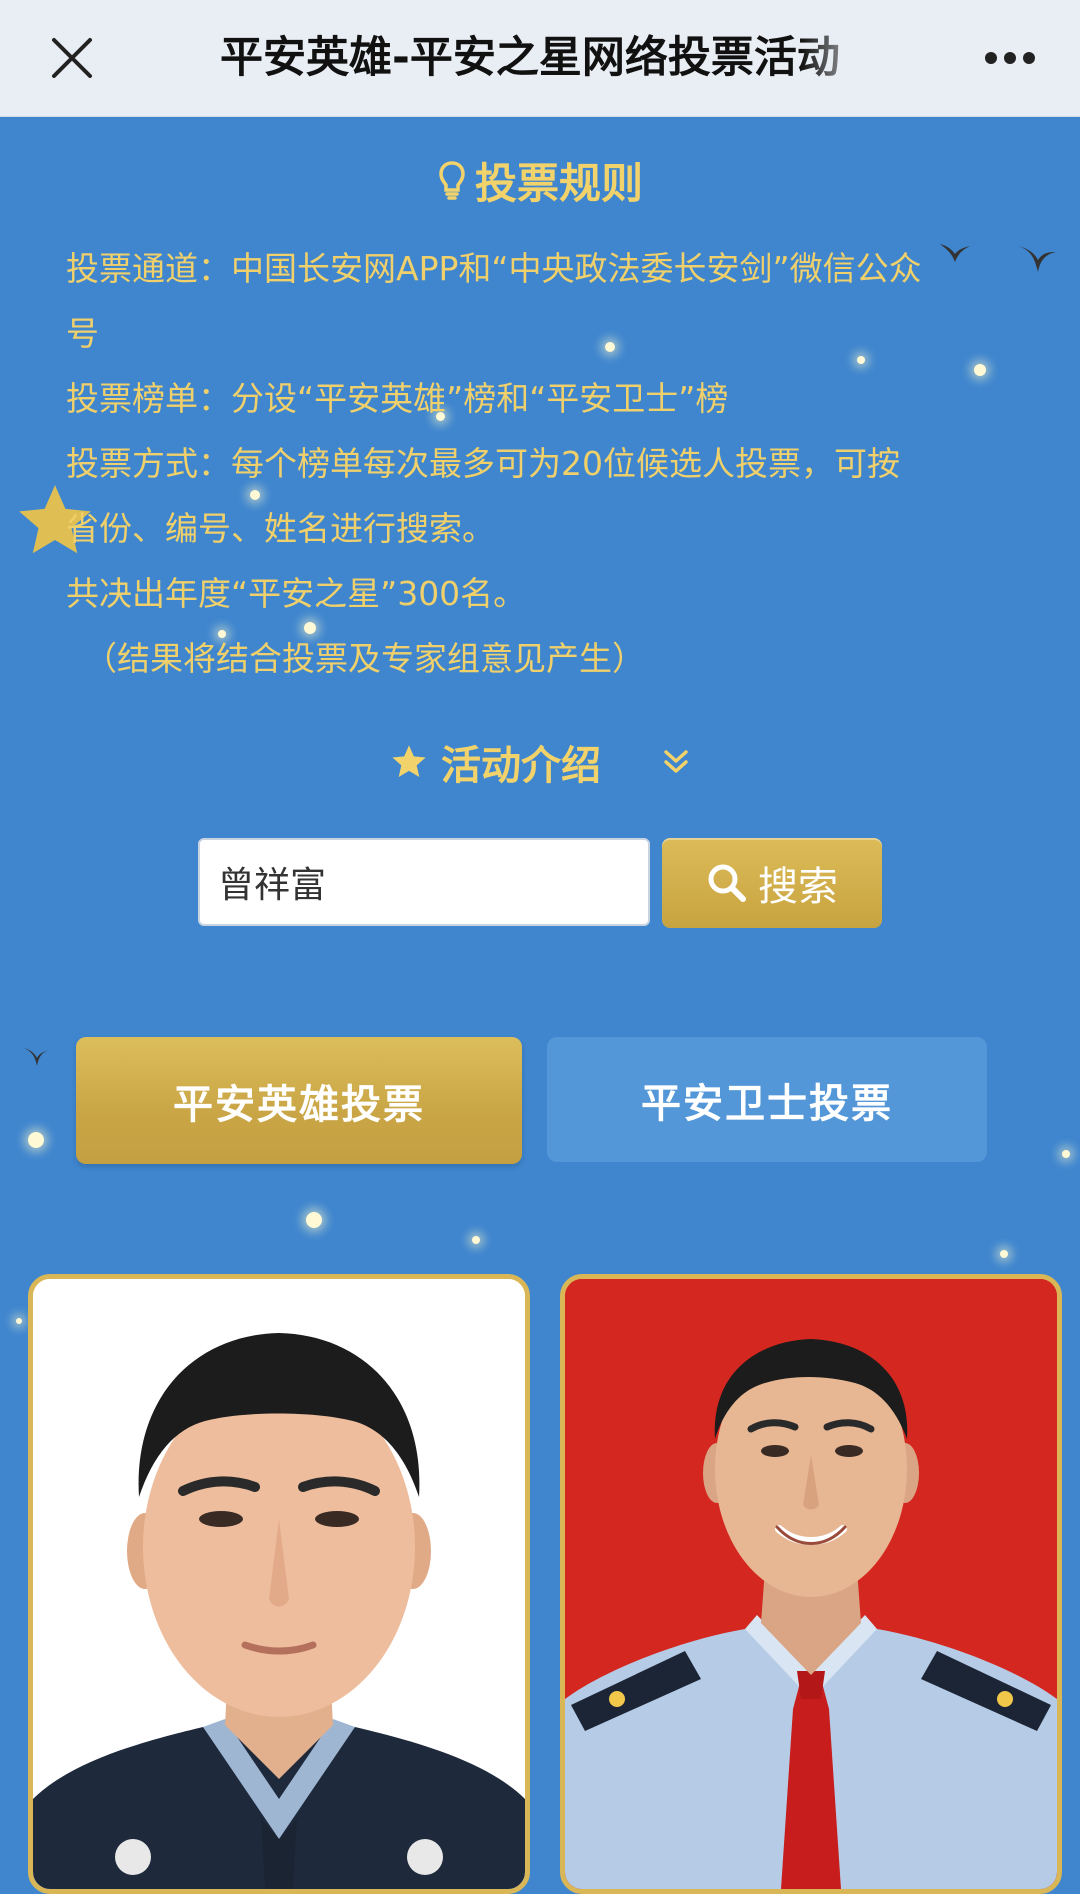 The width and height of the screenshot is (1080, 1894). What do you see at coordinates (424, 882) in the screenshot?
I see `search-input` at bounding box center [424, 882].